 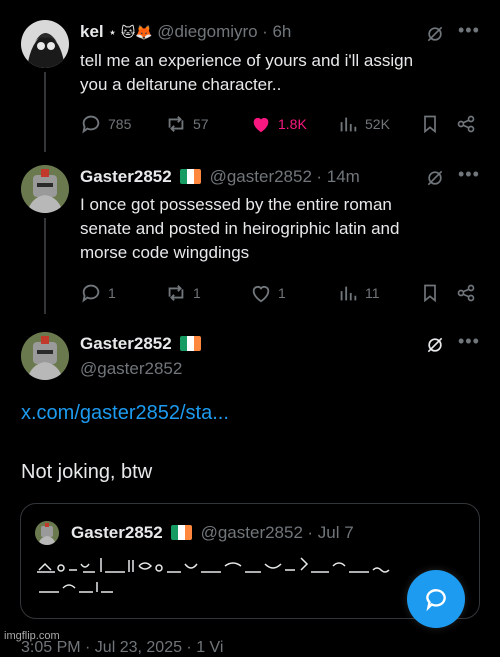 What do you see at coordinates (207, 31) in the screenshot?
I see `author-handle: @diegomiyro` at bounding box center [207, 31].